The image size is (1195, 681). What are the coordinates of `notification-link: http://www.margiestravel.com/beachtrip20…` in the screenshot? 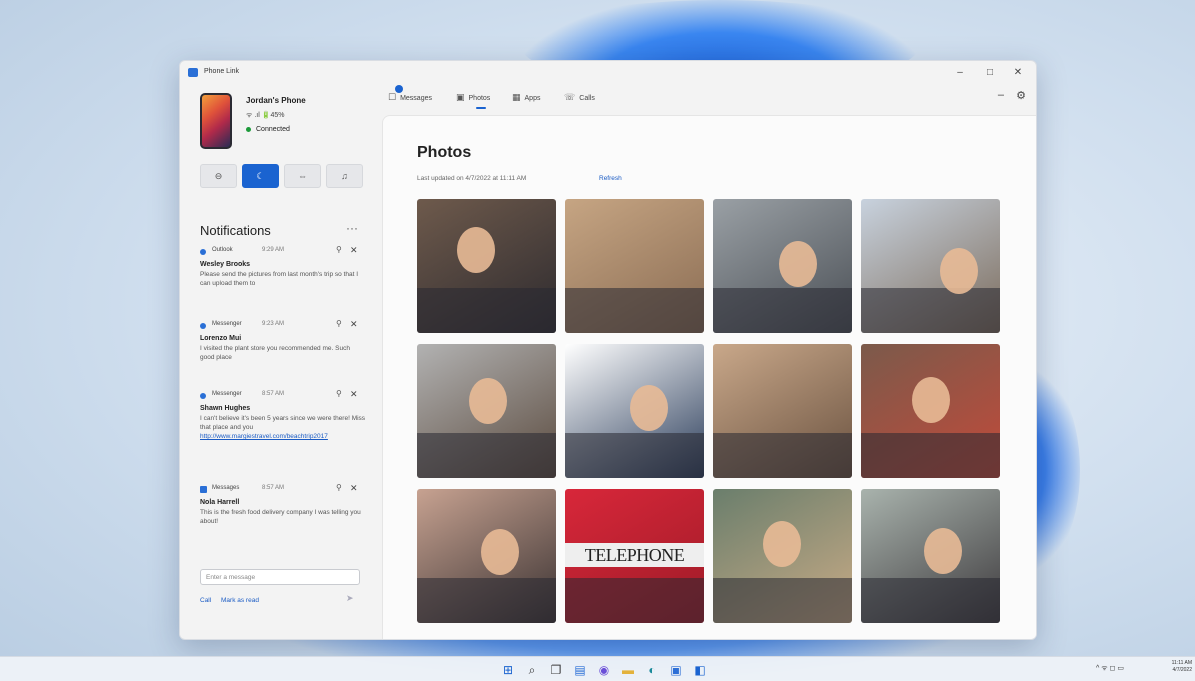 It's located at (283, 436).